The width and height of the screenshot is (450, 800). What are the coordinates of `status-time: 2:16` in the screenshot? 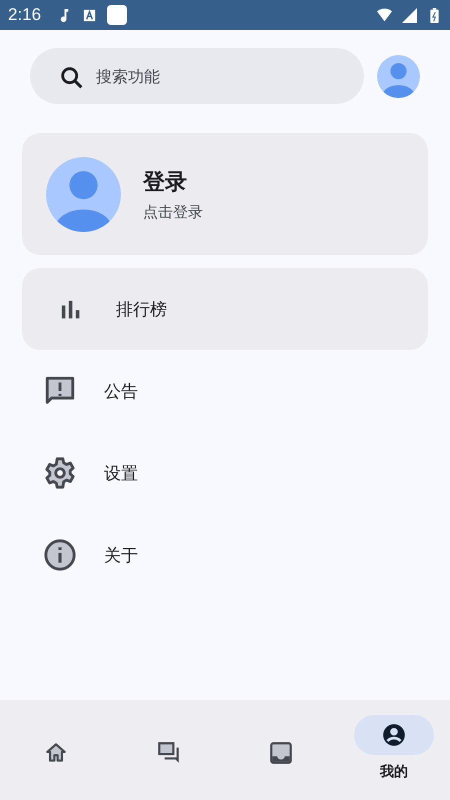 It's located at (25, 15).